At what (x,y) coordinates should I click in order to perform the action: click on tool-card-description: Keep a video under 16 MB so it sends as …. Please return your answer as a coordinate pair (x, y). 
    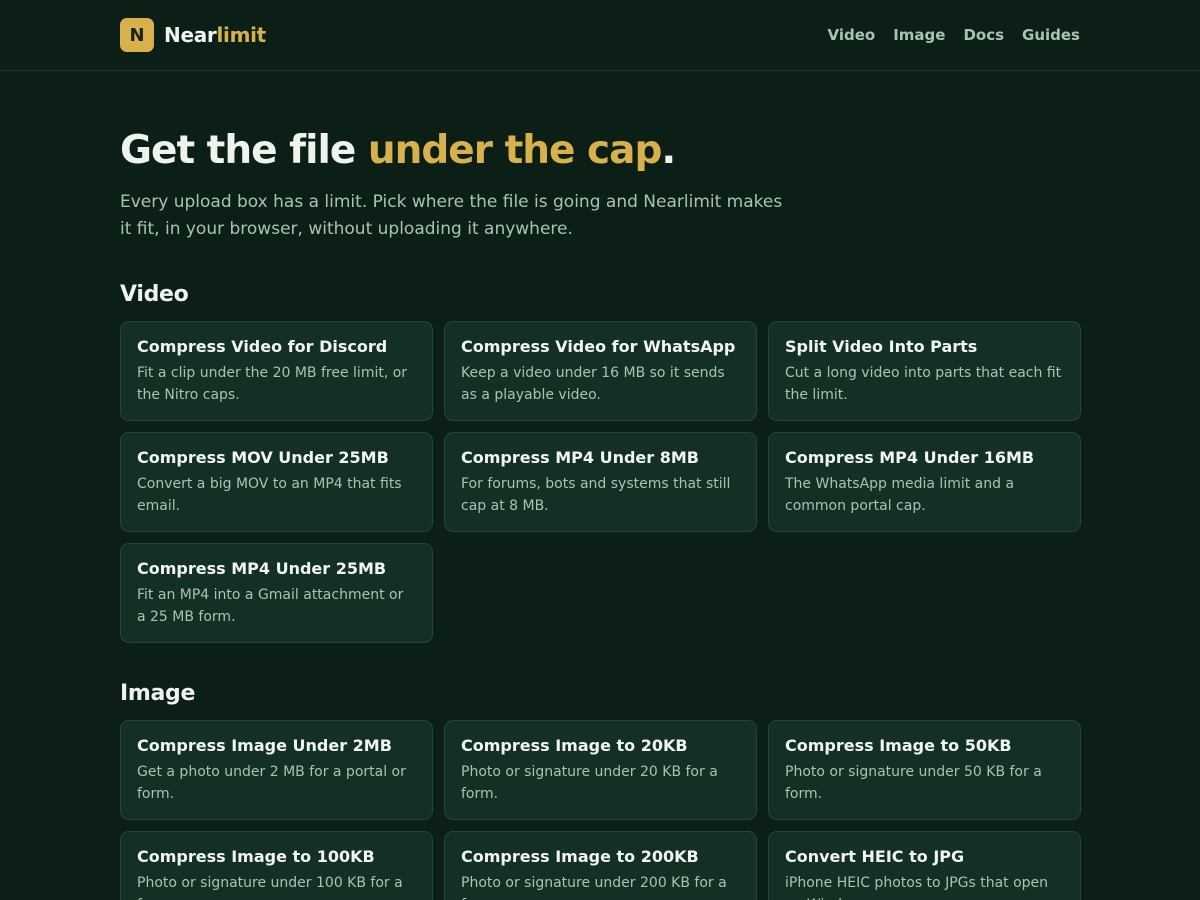
    Looking at the image, I should click on (593, 384).